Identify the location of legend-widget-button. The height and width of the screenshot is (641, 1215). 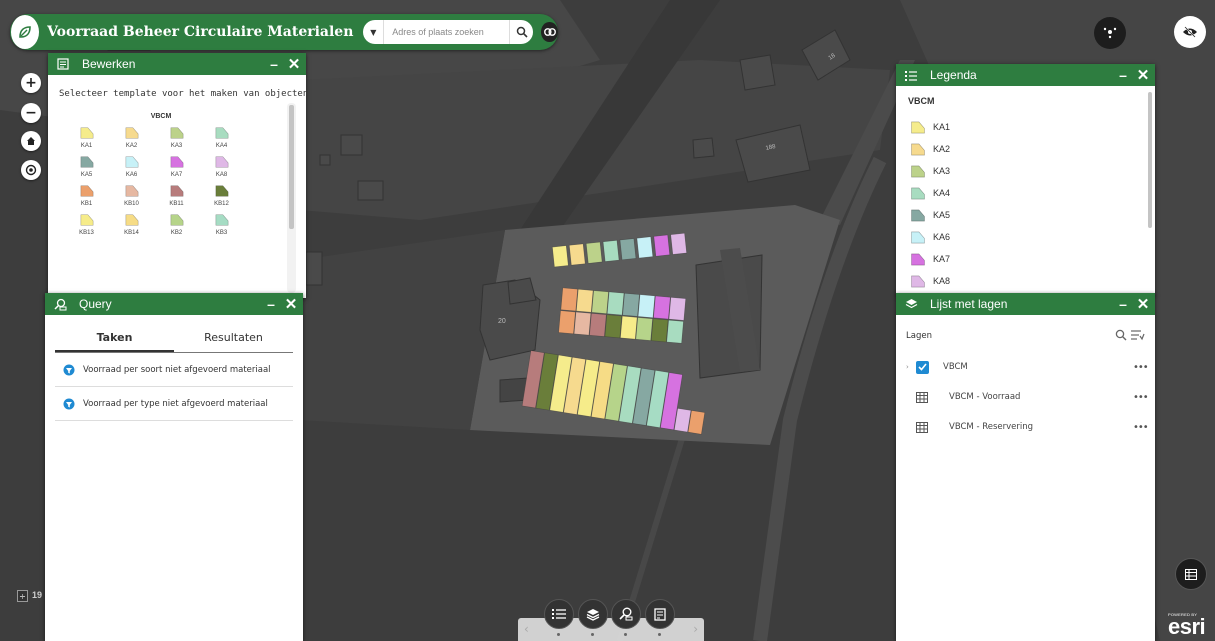
(559, 614).